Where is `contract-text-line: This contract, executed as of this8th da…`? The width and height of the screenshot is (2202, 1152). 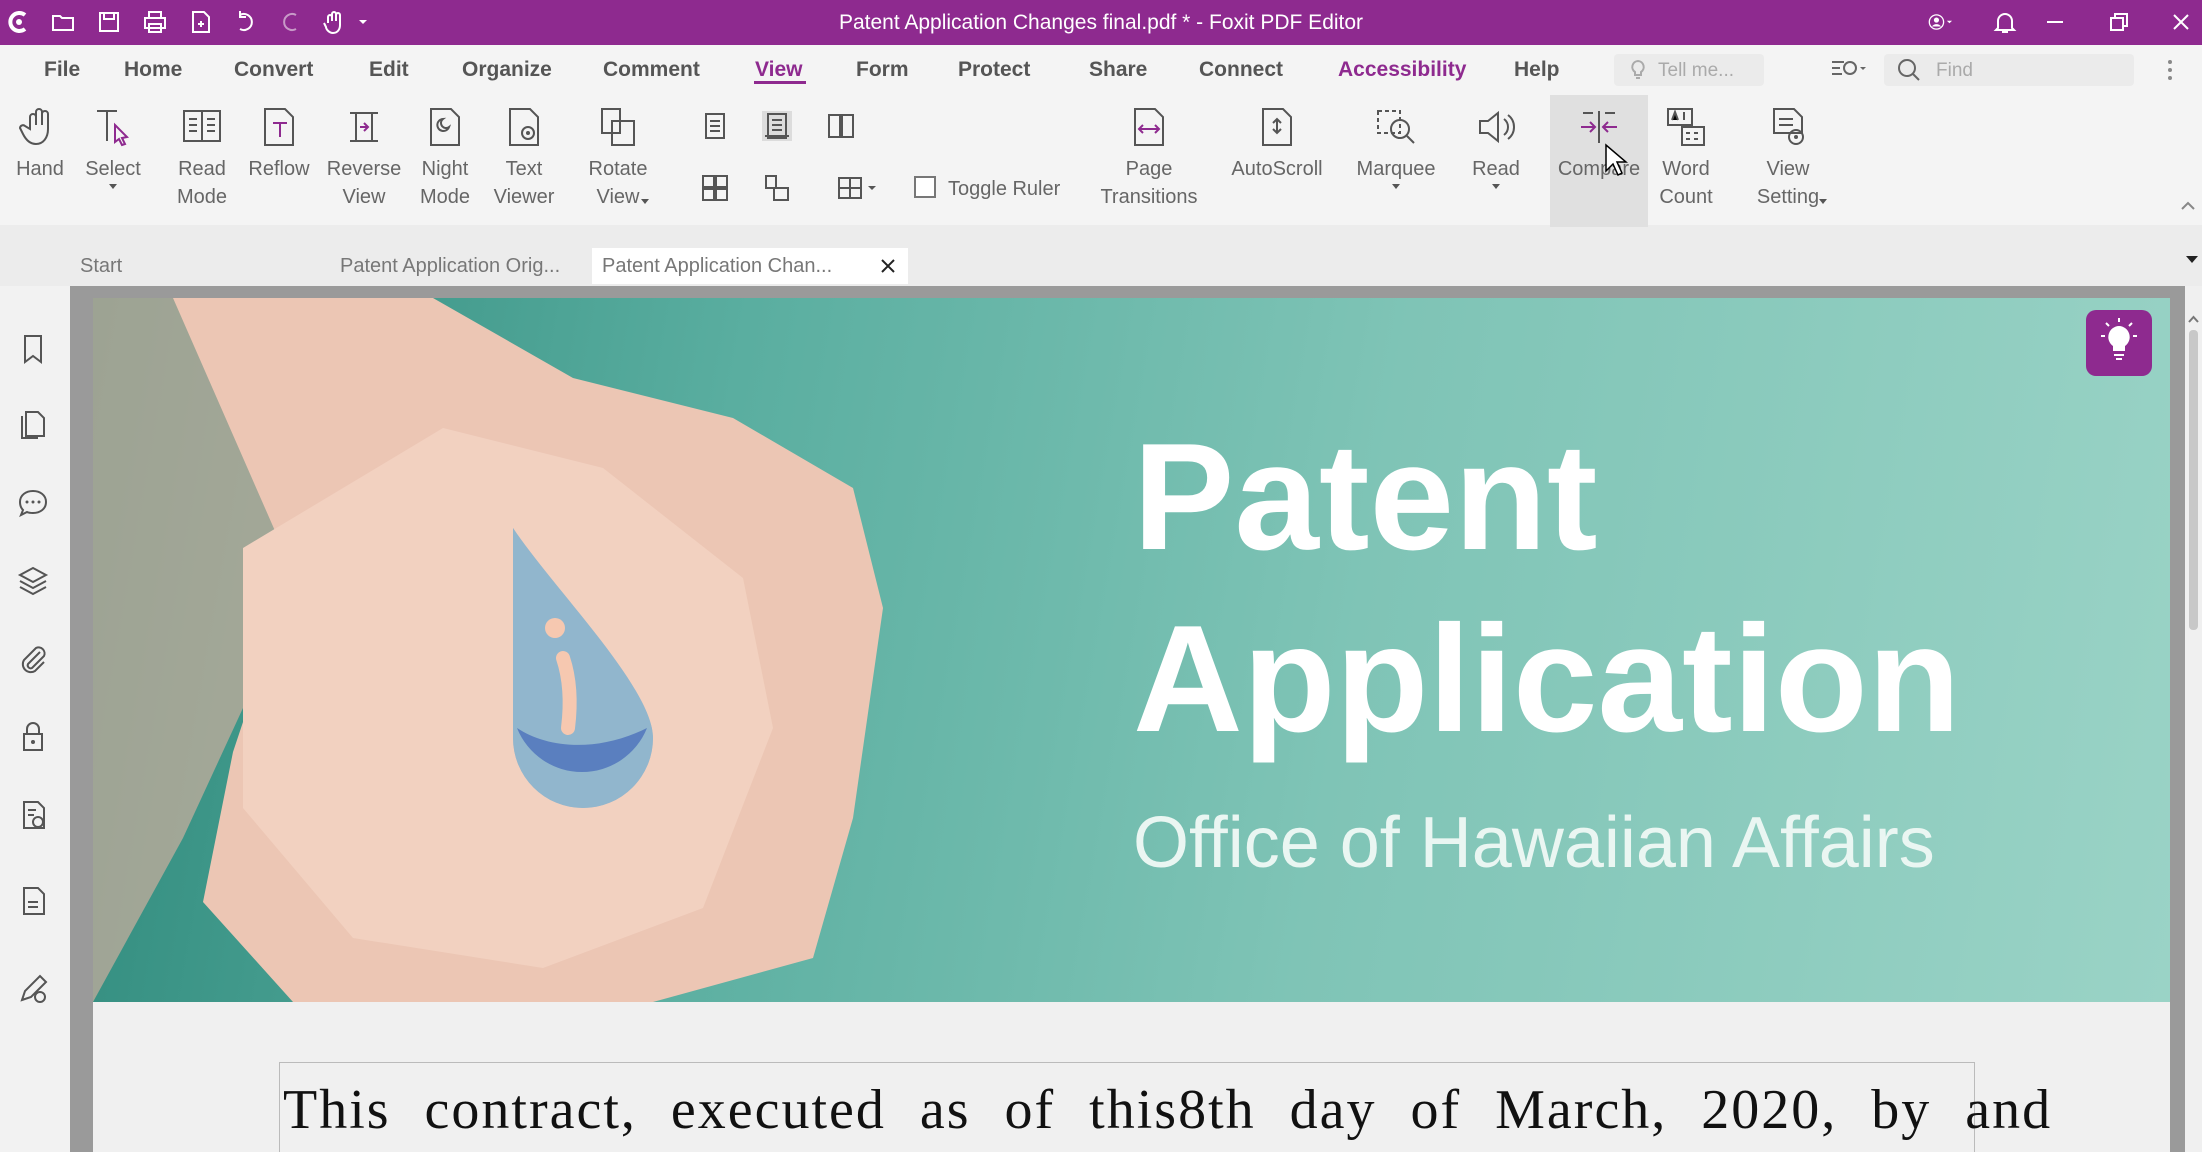 contract-text-line: This contract, executed as of this8th da… is located at coordinates (1167, 1110).